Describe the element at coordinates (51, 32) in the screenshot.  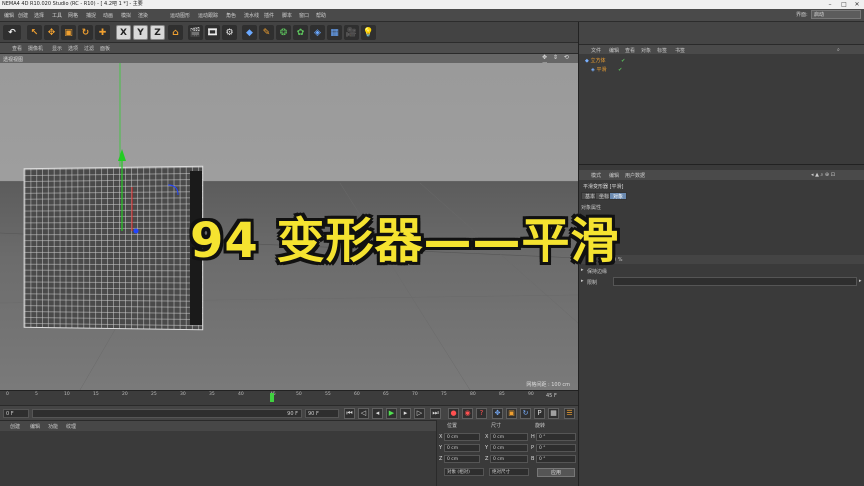
I see `move-tool-icon: ✥` at that location.